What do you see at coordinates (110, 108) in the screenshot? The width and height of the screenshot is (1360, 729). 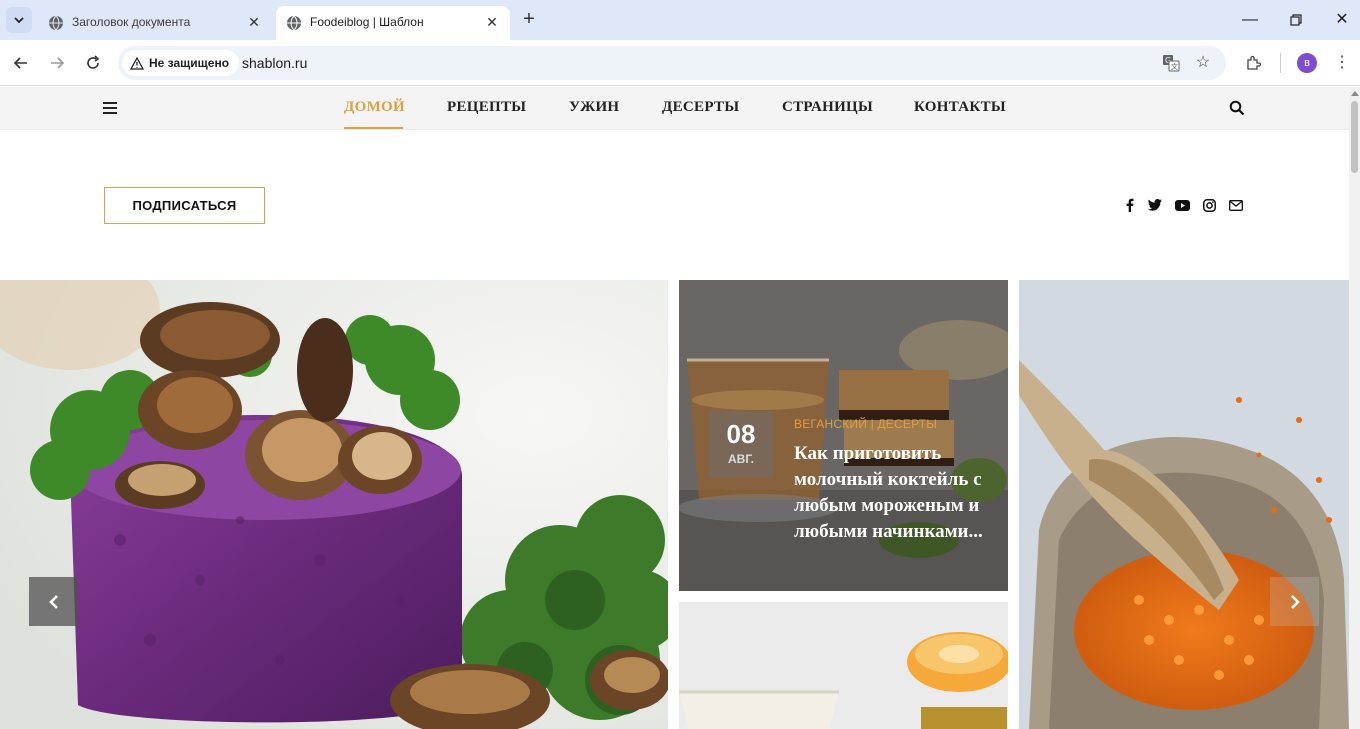 I see `hamburger-menu-icon` at bounding box center [110, 108].